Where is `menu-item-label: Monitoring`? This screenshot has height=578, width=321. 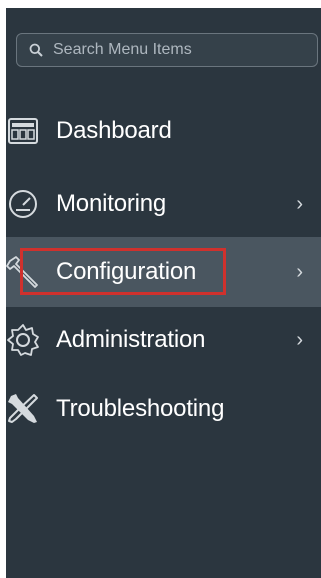 menu-item-label: Monitoring is located at coordinates (111, 203).